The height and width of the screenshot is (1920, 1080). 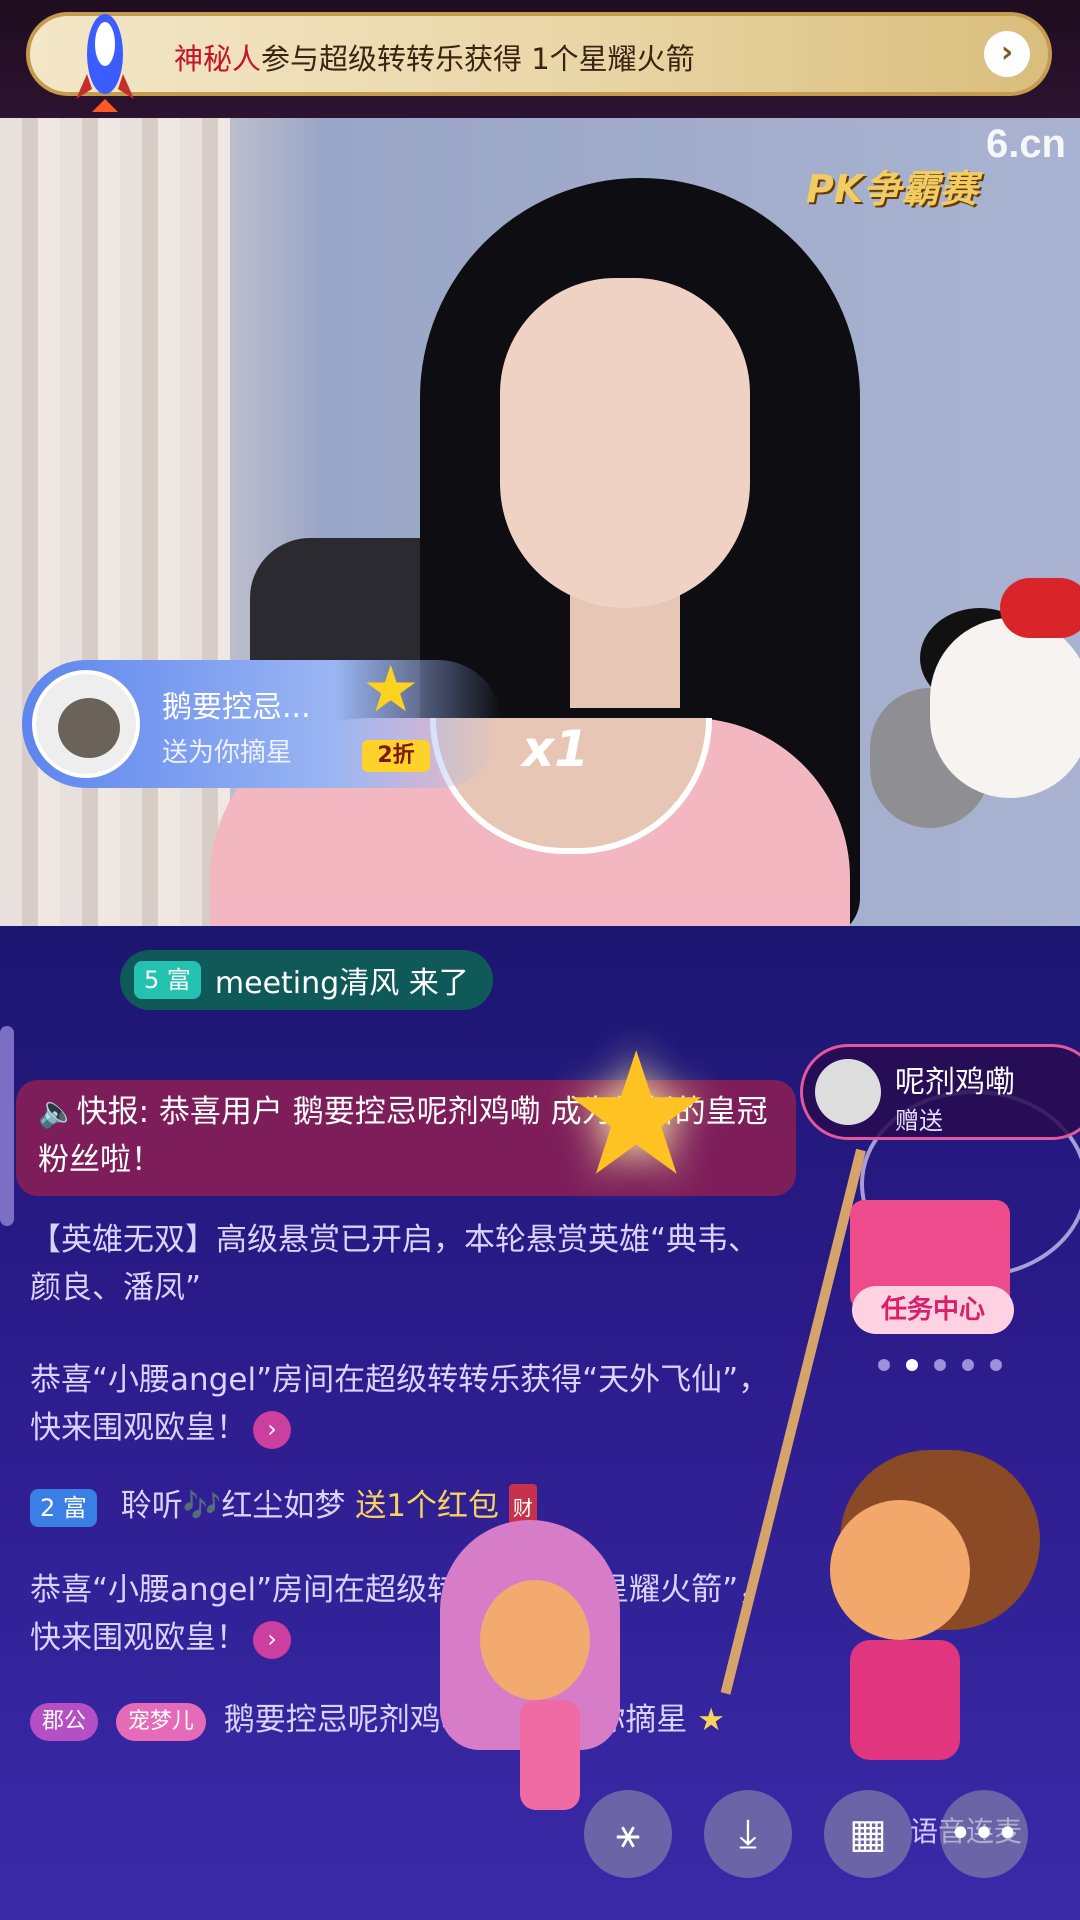 What do you see at coordinates (396, 756) in the screenshot?
I see `discount-badge: 2折` at bounding box center [396, 756].